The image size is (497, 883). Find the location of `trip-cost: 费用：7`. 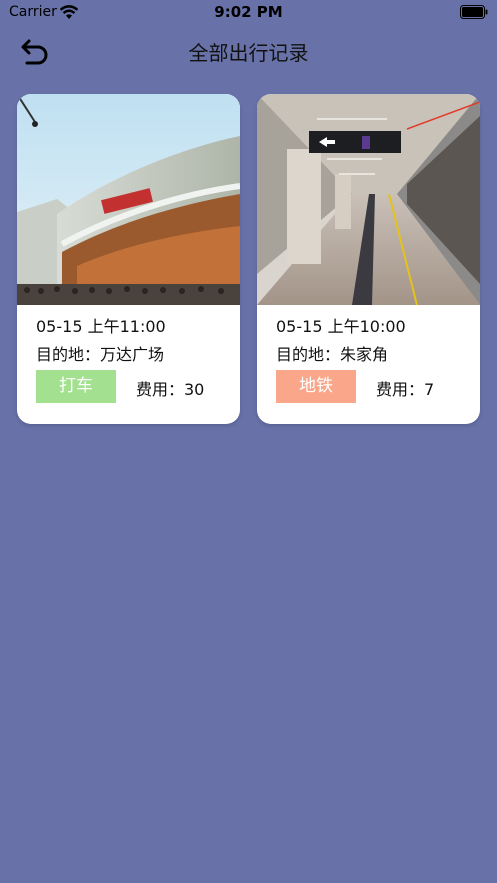

trip-cost: 费用：7 is located at coordinates (405, 389).